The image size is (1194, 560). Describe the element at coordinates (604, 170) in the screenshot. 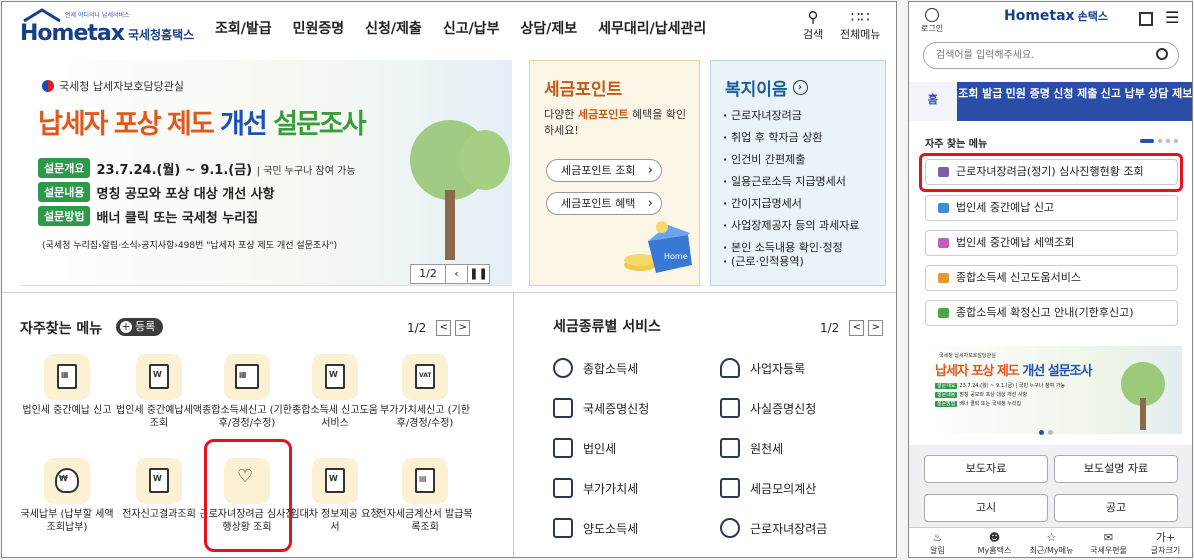

I see `tax-point-inquiry-button: 세금포인트 조회` at that location.